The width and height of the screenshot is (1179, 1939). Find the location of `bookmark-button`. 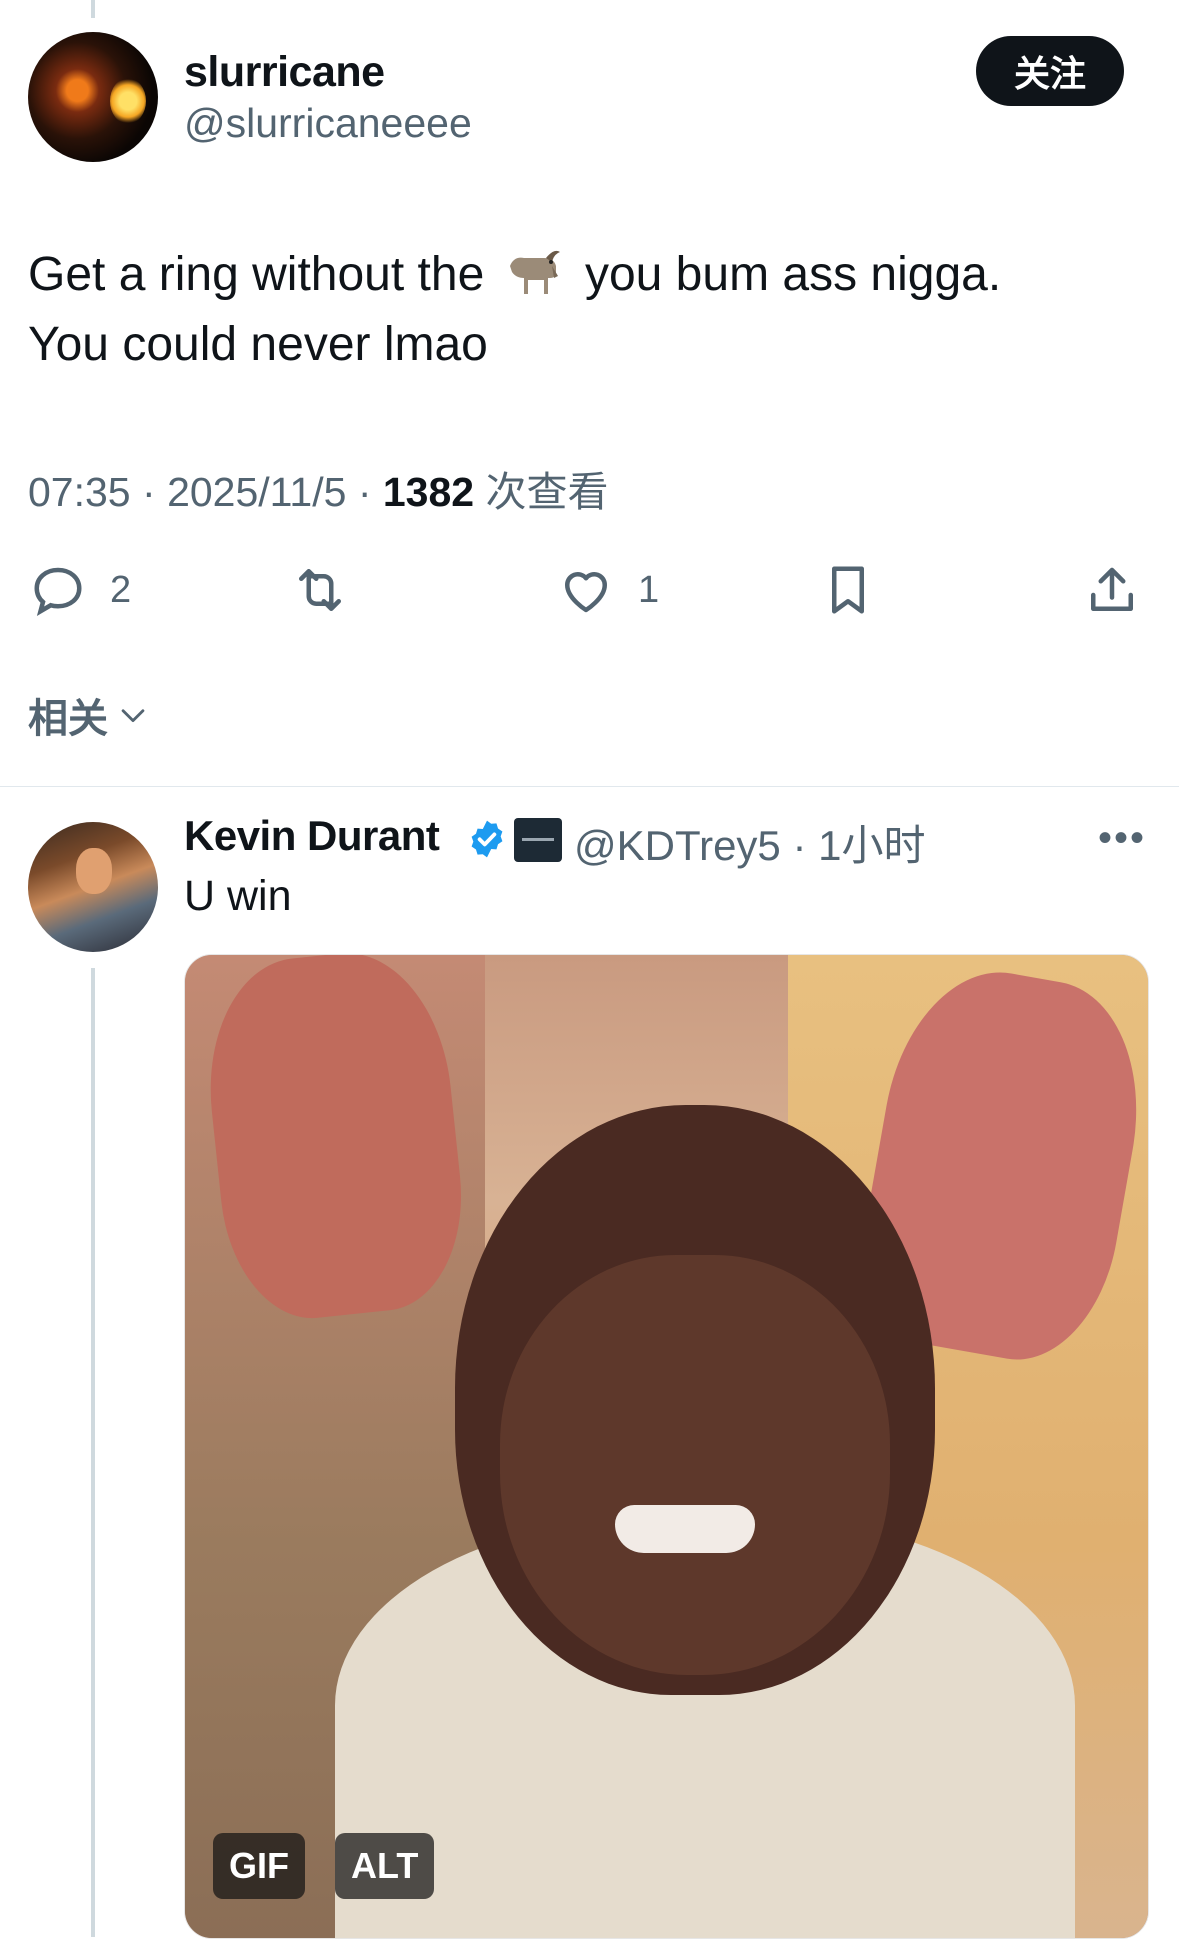

bookmark-button is located at coordinates (848, 590).